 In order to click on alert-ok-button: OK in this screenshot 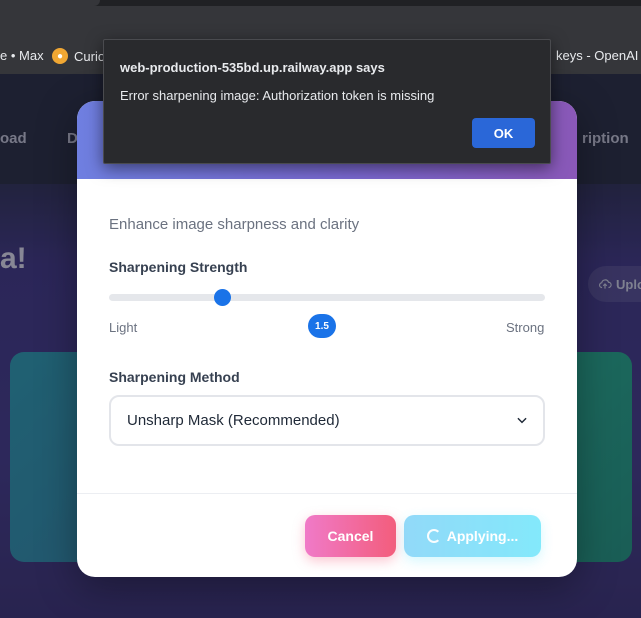, I will do `click(503, 133)`.